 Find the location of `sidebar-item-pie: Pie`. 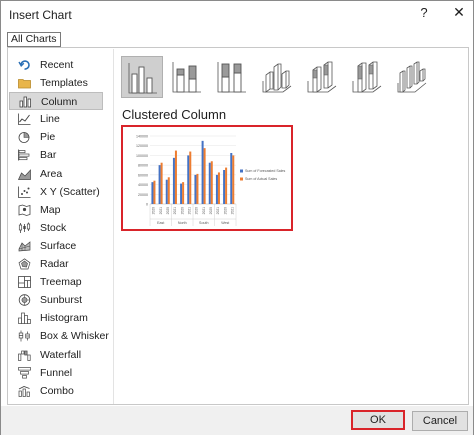

sidebar-item-pie: Pie is located at coordinates (56, 137).